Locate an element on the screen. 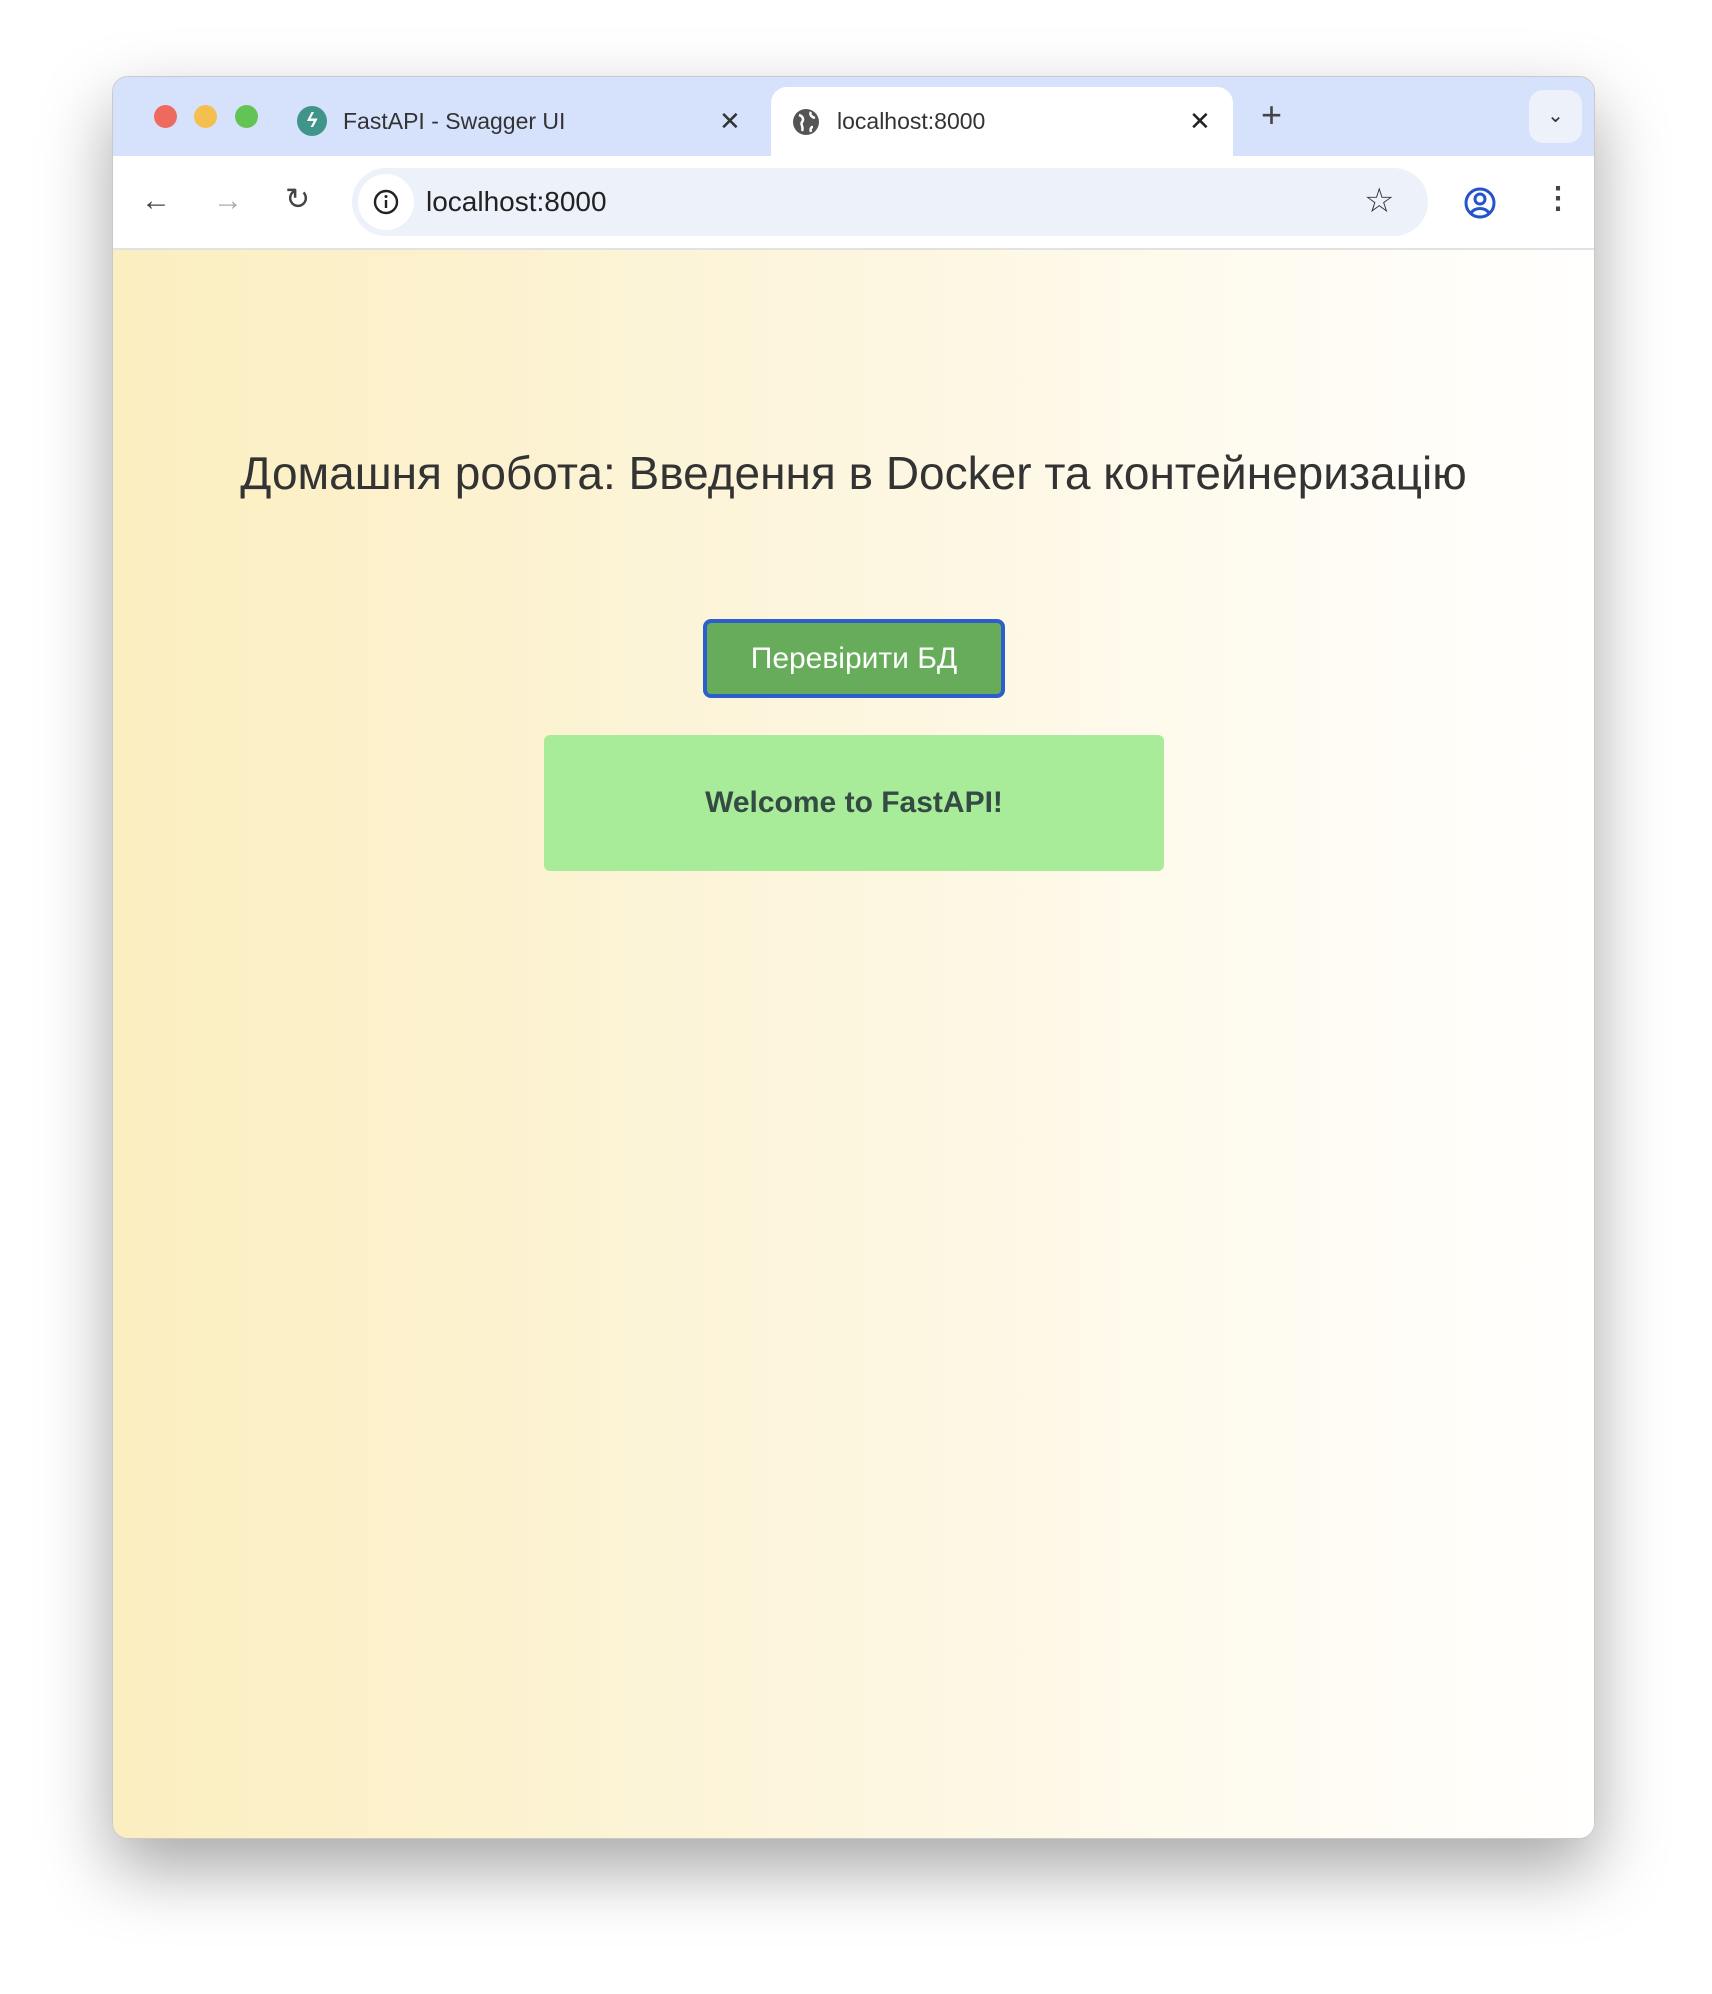 The image size is (1712, 1994). maximize-window-button is located at coordinates (246, 116).